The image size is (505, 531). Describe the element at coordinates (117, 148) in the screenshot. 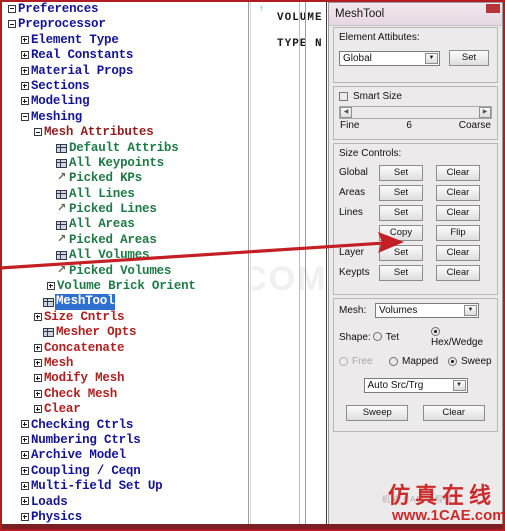

I see `tree-item: Default Attribs` at that location.